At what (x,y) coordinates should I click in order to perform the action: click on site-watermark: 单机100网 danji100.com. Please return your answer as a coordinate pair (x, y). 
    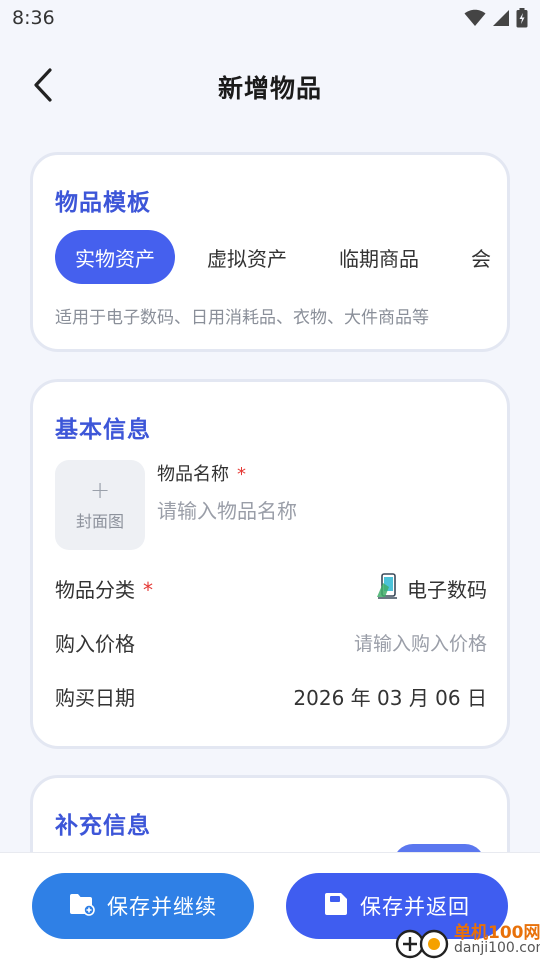
    Looking at the image, I should click on (466, 938).